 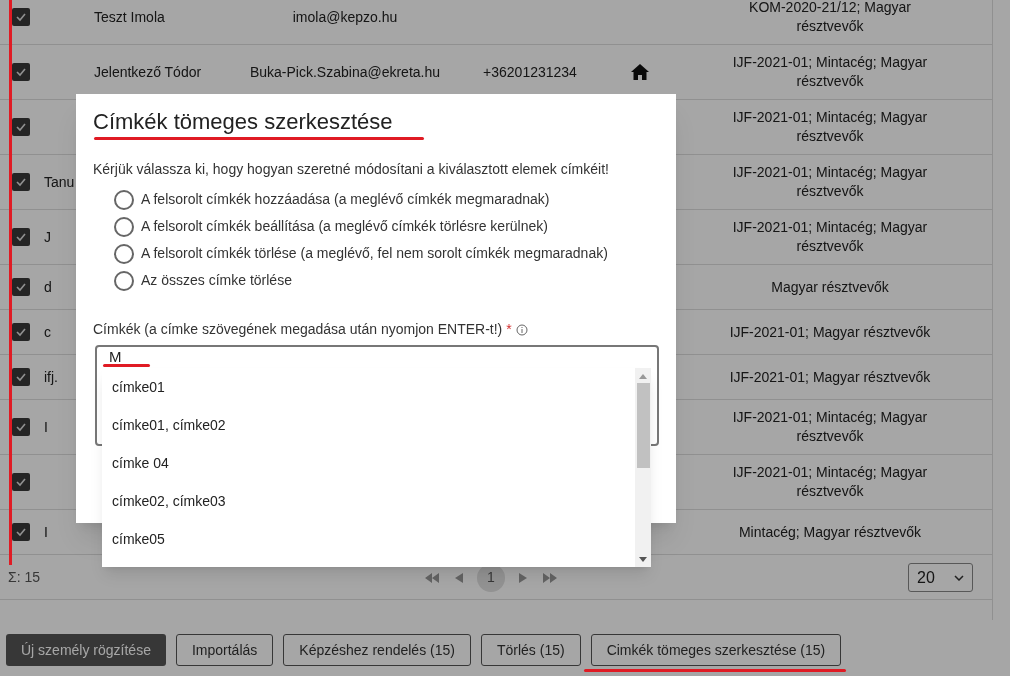 What do you see at coordinates (830, 532) in the screenshot?
I see `table-cell-text: Mintacég; Magyar résztvevők` at bounding box center [830, 532].